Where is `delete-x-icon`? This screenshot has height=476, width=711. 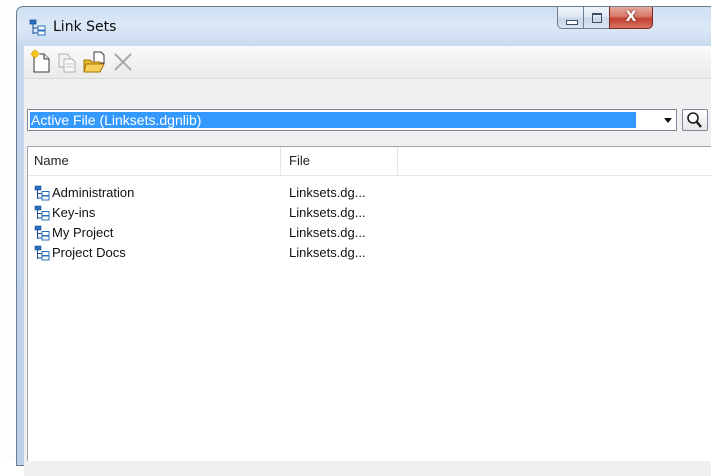
delete-x-icon is located at coordinates (123, 62).